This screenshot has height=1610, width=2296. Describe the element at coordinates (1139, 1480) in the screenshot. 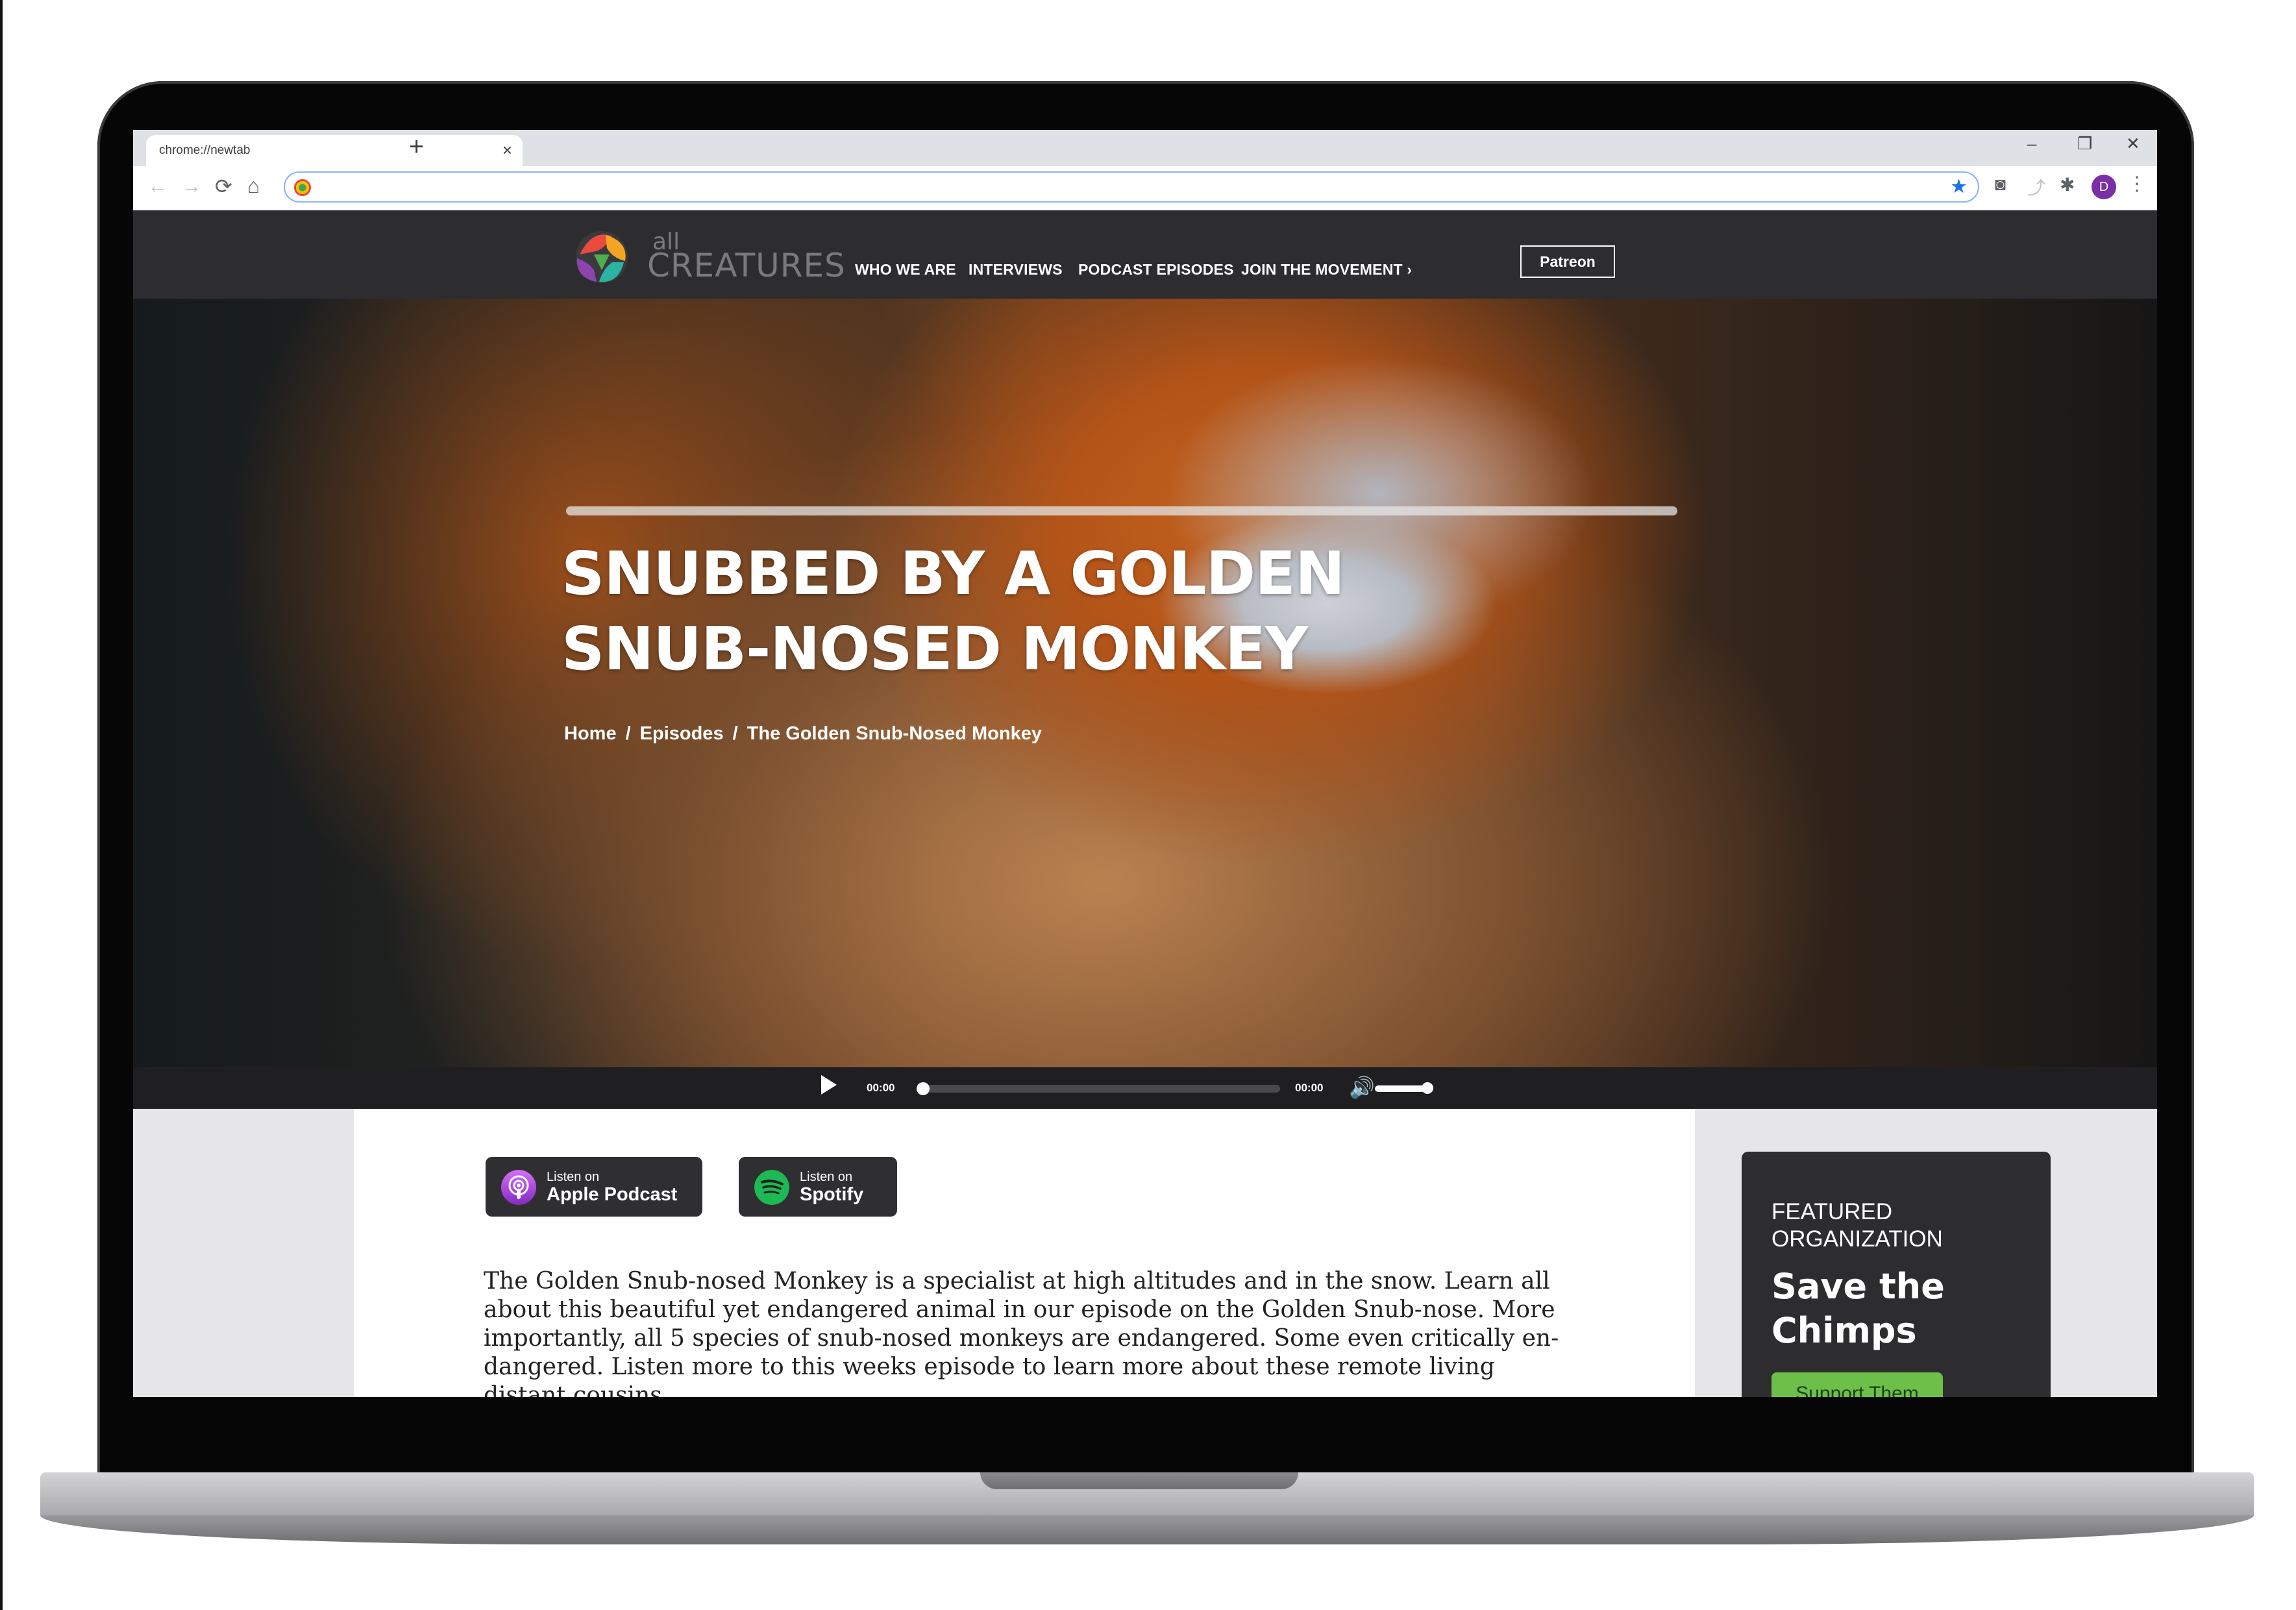

I see `laptop-notch` at that location.